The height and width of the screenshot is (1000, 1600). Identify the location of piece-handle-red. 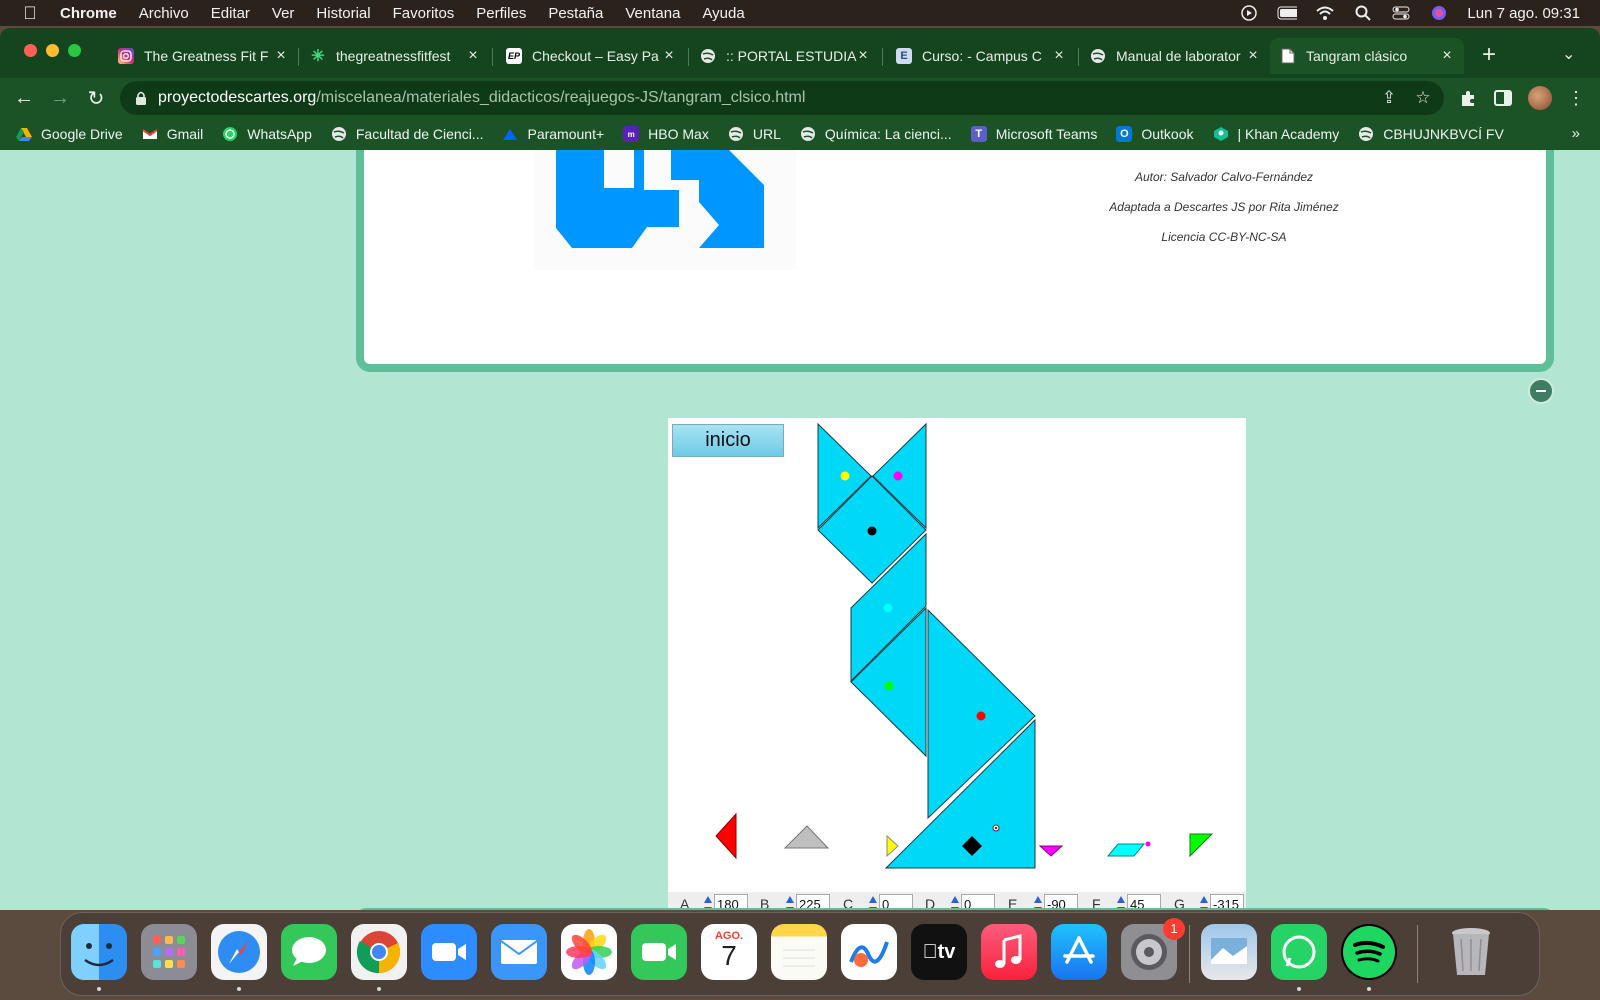
(981, 716).